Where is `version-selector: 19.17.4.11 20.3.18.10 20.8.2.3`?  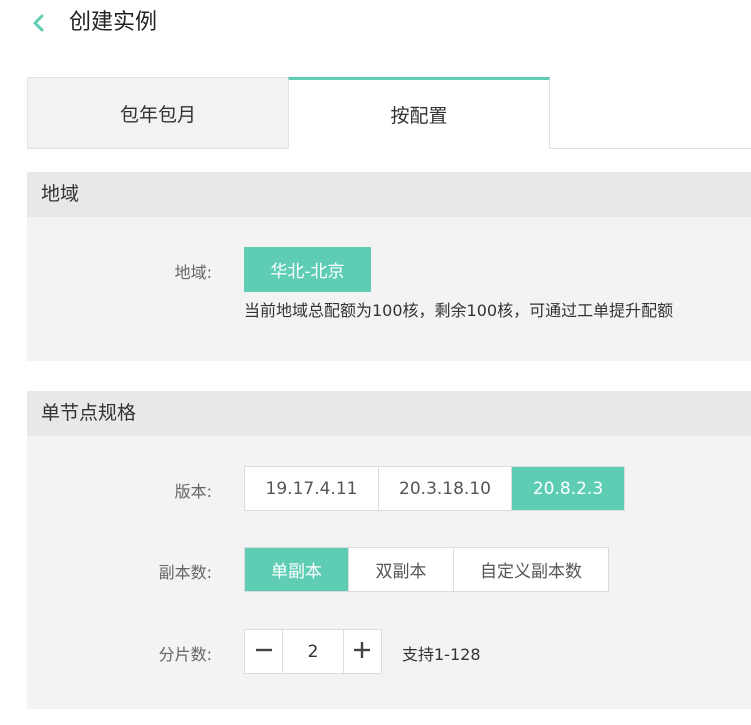
version-selector: 19.17.4.11 20.3.18.10 20.8.2.3 is located at coordinates (434, 488).